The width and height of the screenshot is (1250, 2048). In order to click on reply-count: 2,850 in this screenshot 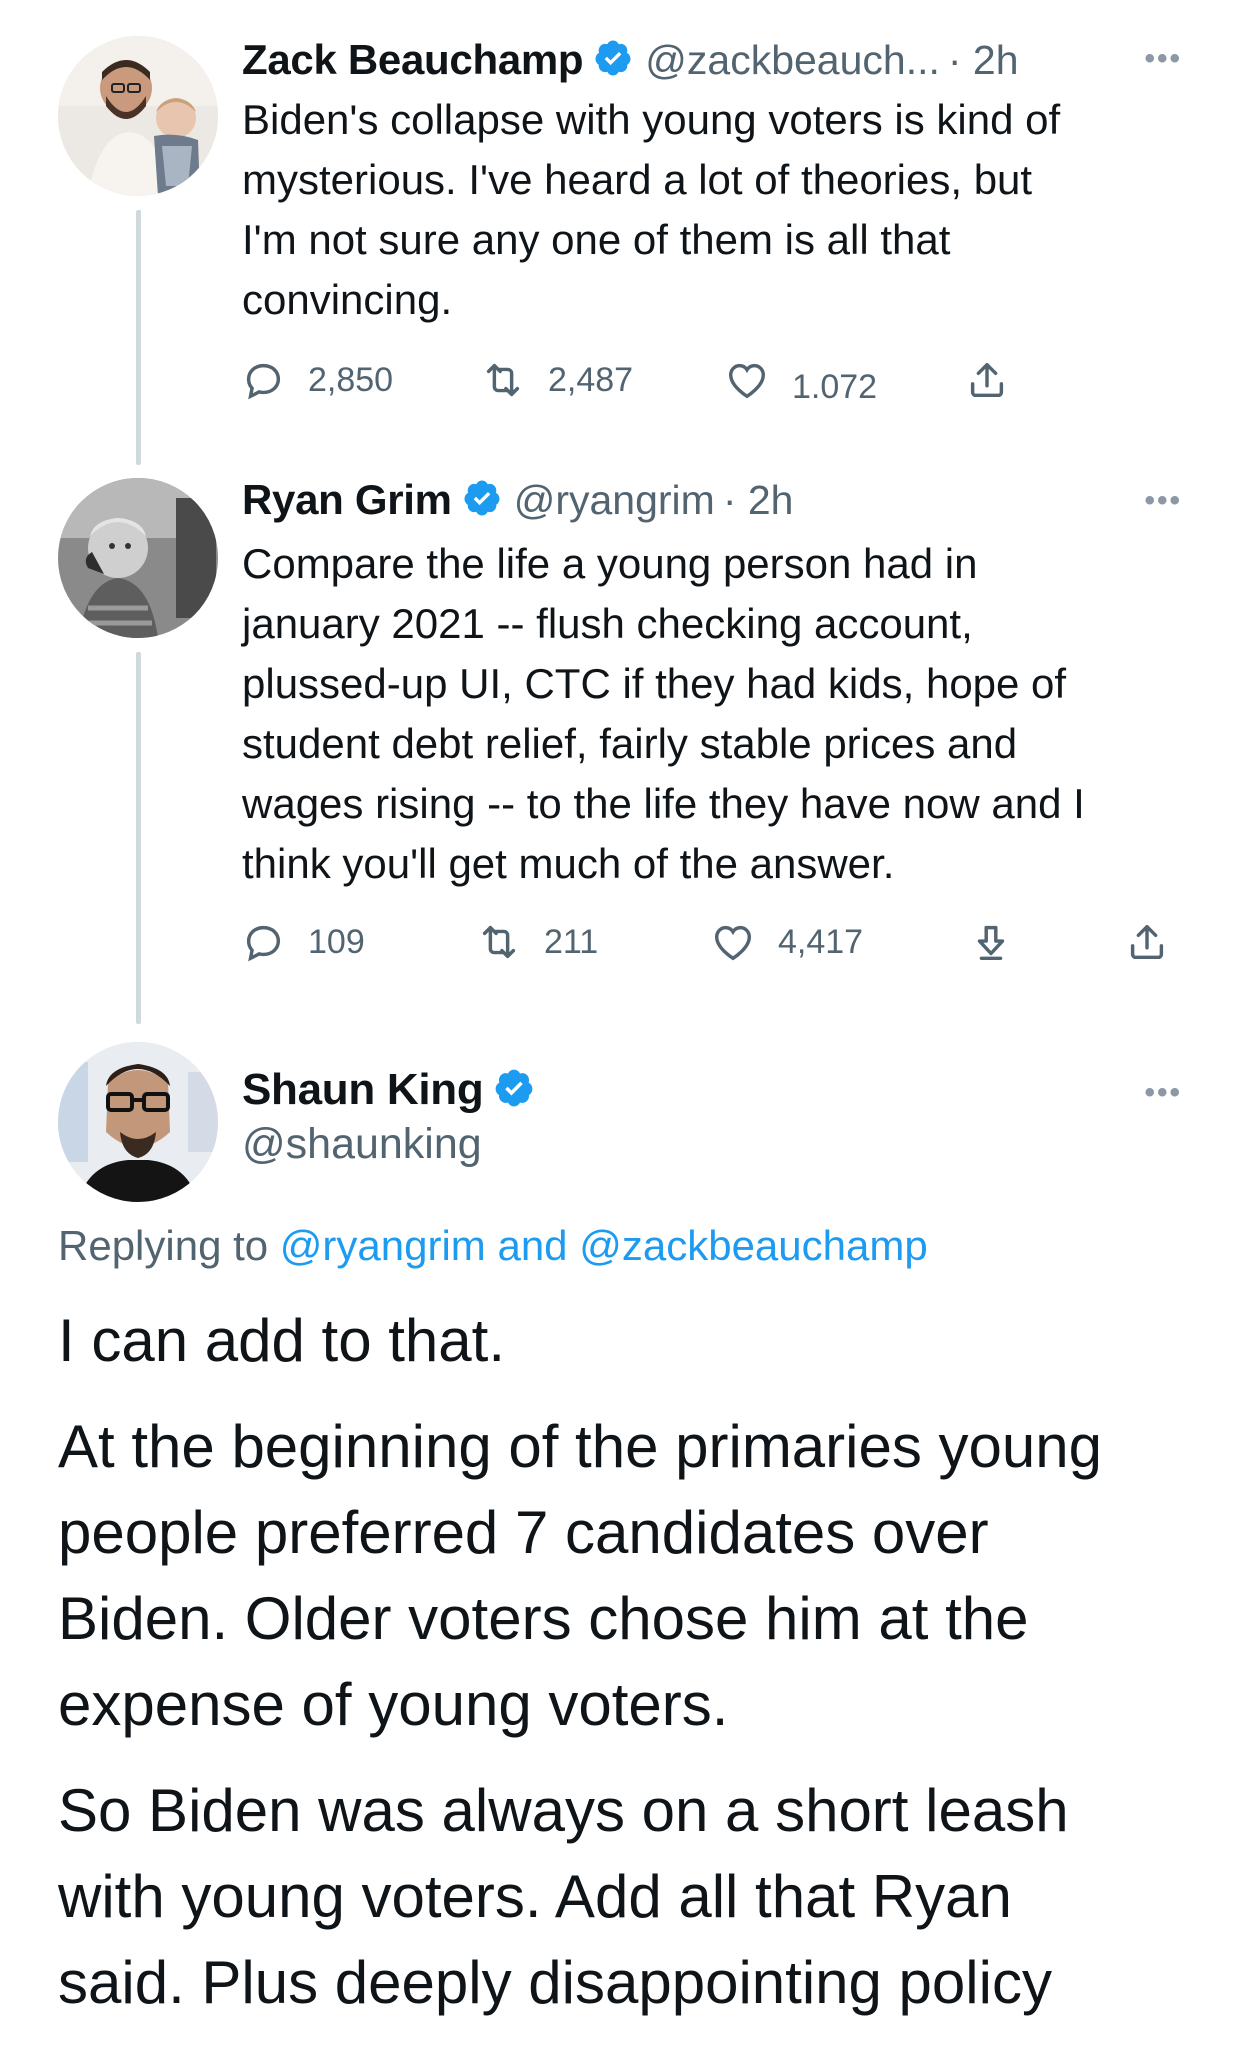, I will do `click(351, 379)`.